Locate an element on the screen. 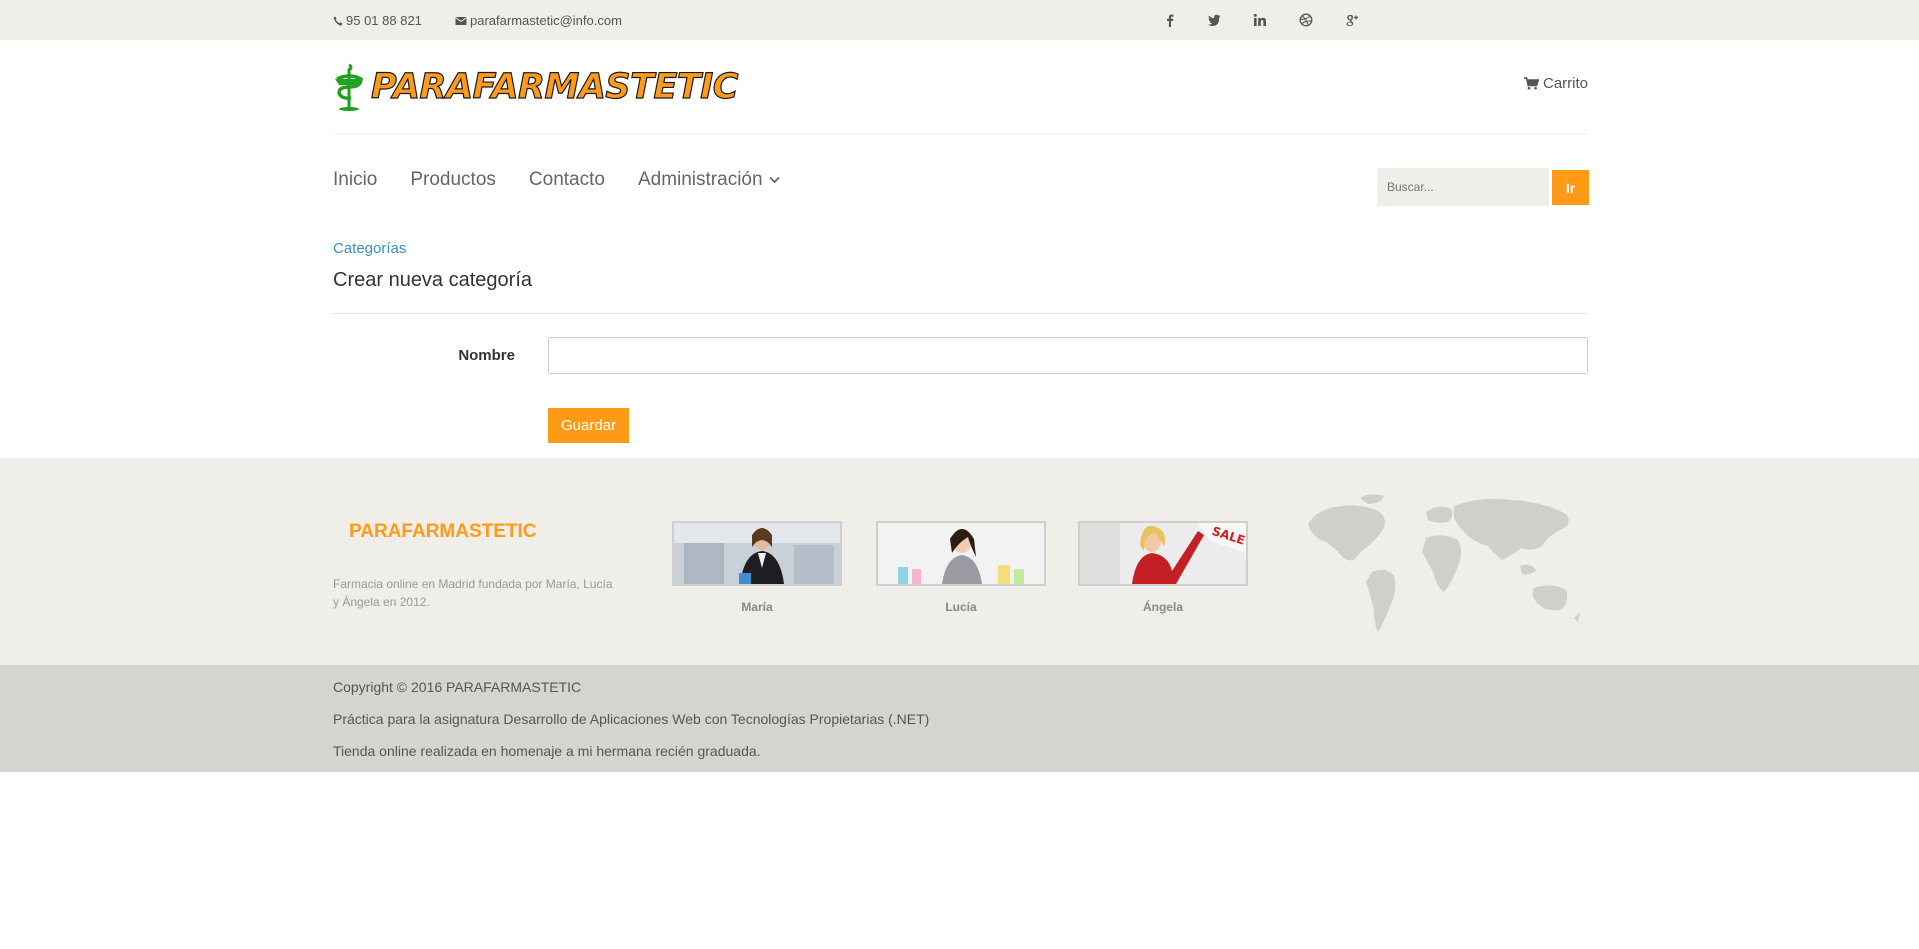  twitter-icon is located at coordinates (1214, 20).